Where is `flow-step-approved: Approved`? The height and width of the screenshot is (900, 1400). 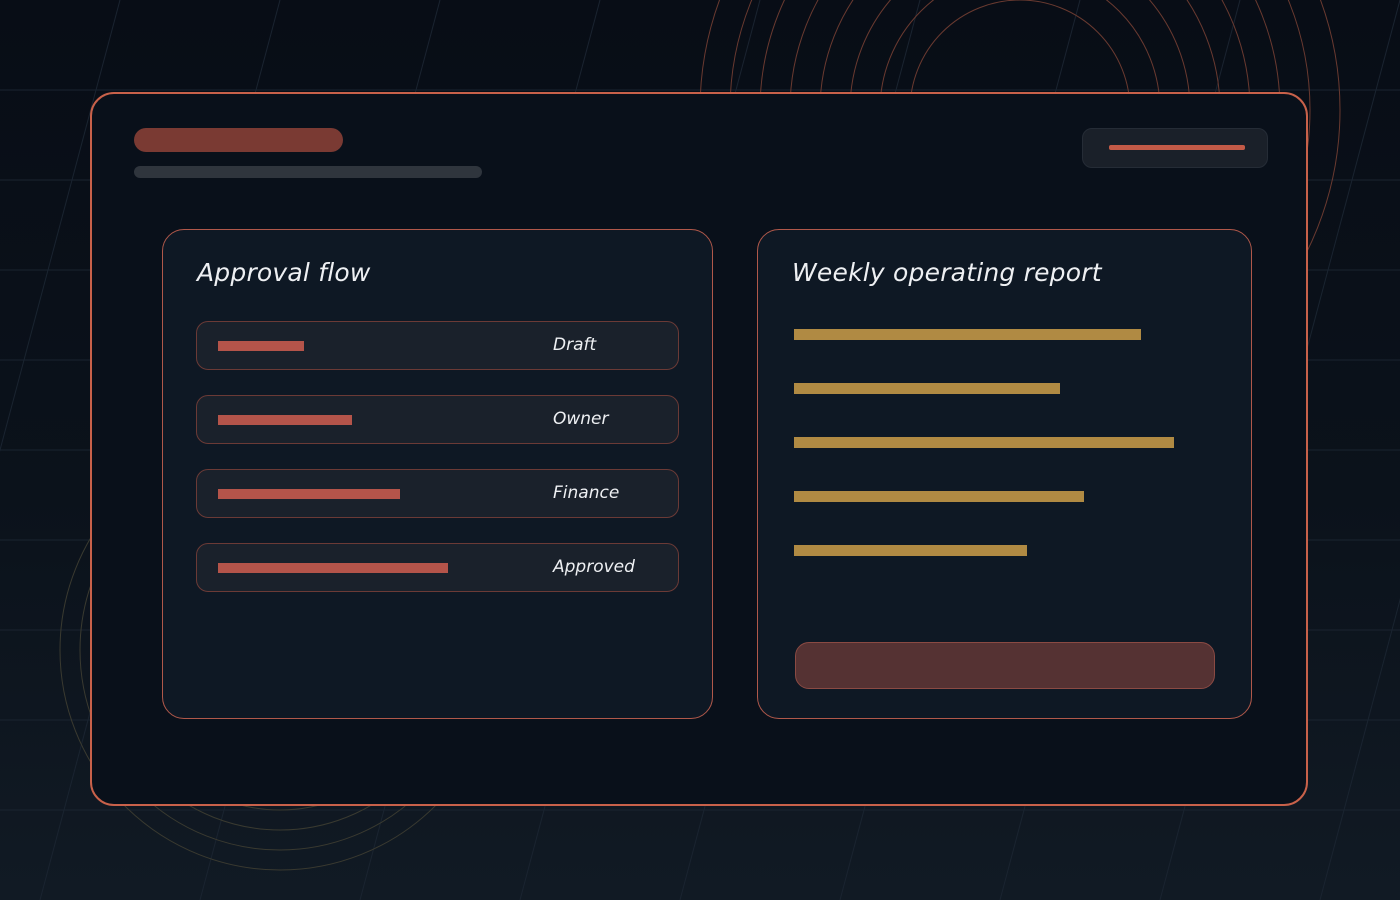
flow-step-approved: Approved is located at coordinates (437, 567).